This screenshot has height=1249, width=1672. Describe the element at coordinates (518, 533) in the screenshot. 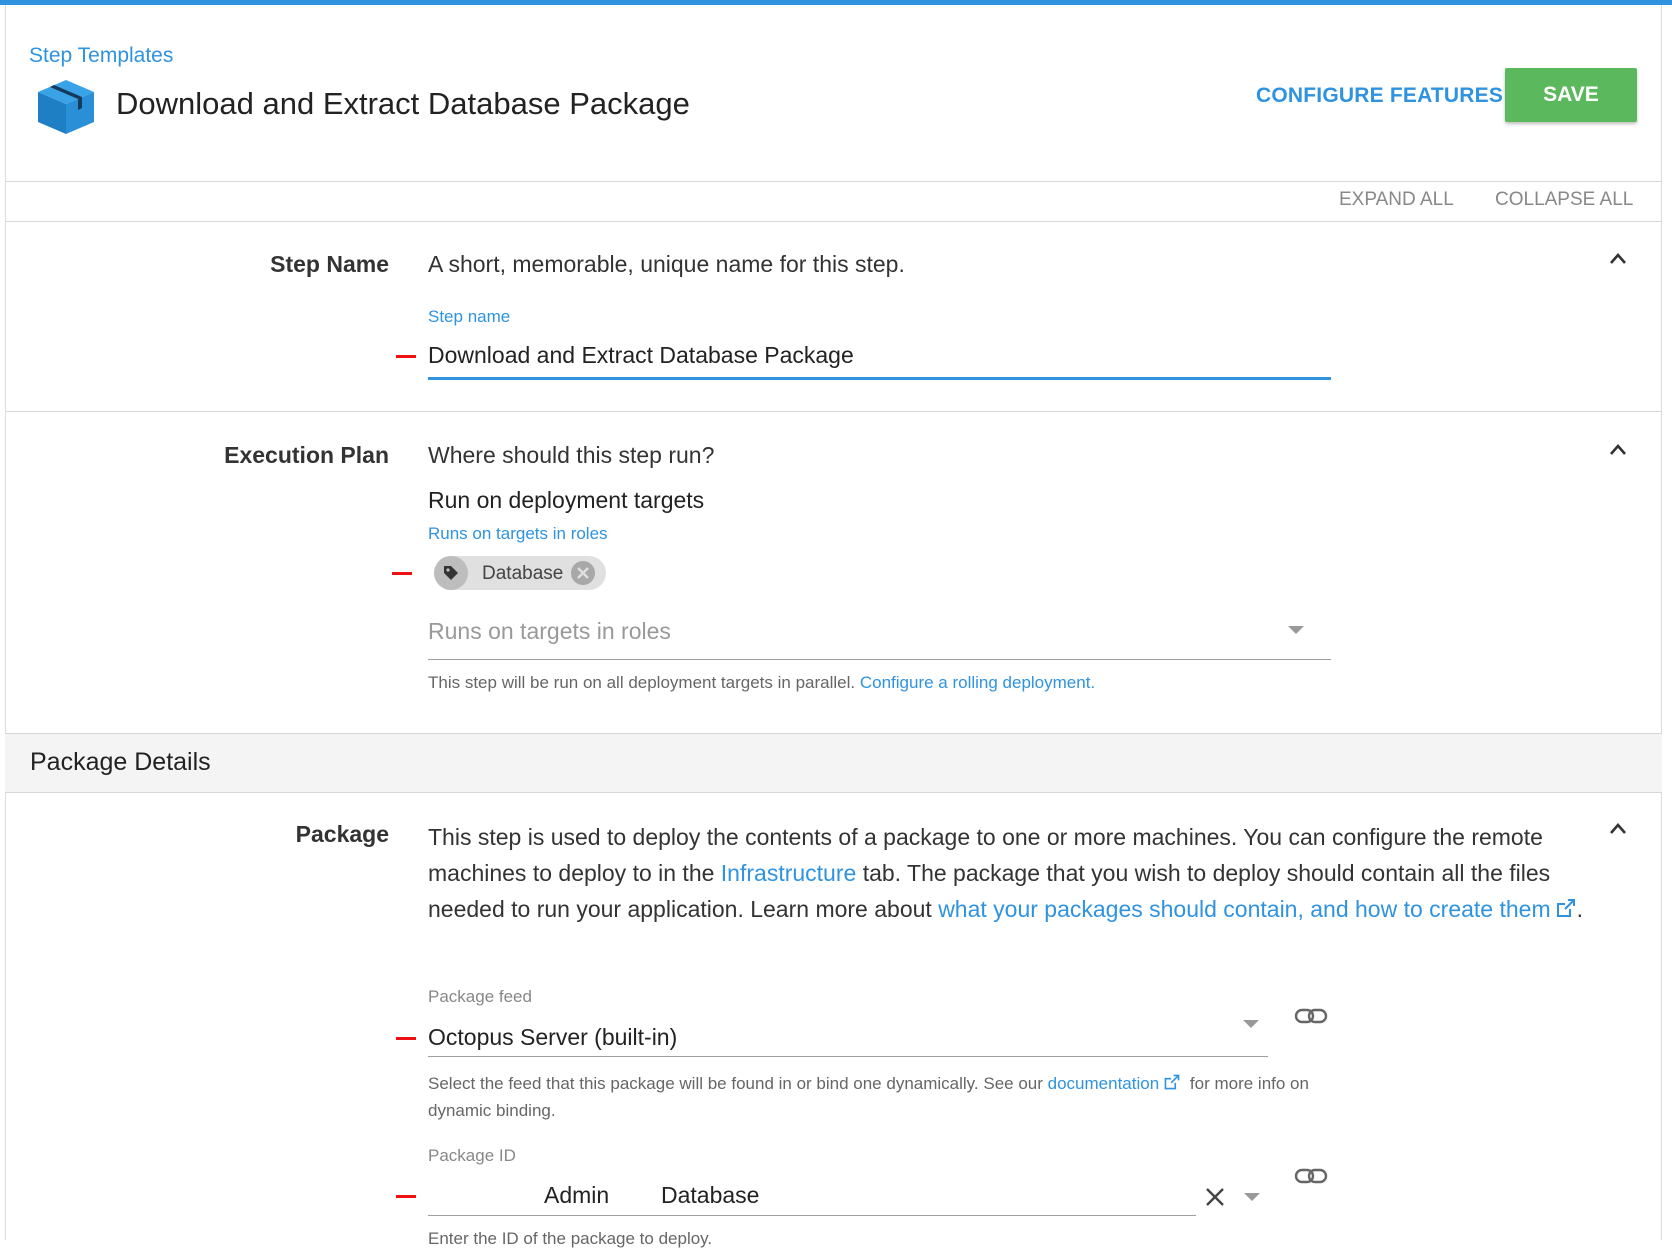

I see `roles-label: Runs on targets in roles` at that location.